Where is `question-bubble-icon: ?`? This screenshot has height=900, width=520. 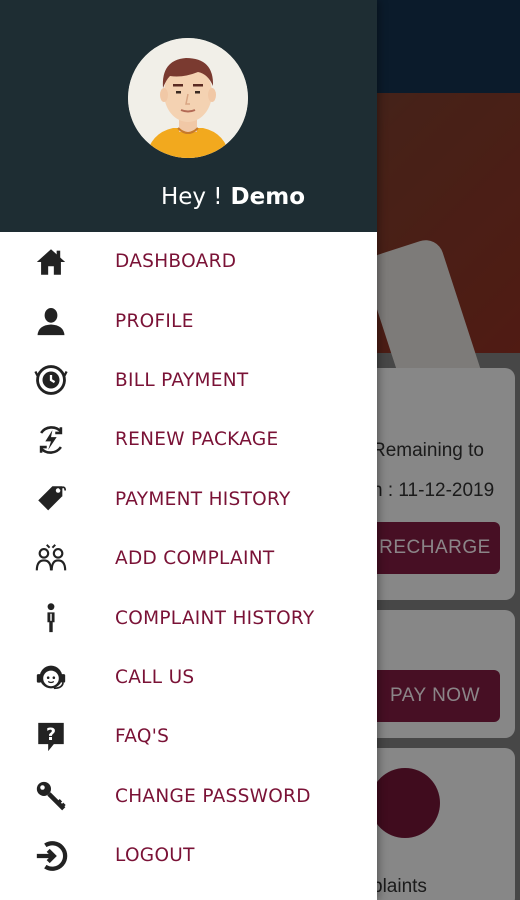 question-bubble-icon: ? is located at coordinates (51, 737).